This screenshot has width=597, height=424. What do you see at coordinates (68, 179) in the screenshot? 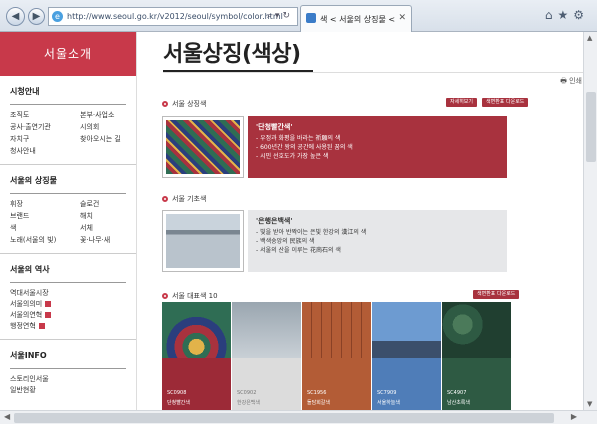
I see `section-heading: 서울의 상징물` at bounding box center [68, 179].